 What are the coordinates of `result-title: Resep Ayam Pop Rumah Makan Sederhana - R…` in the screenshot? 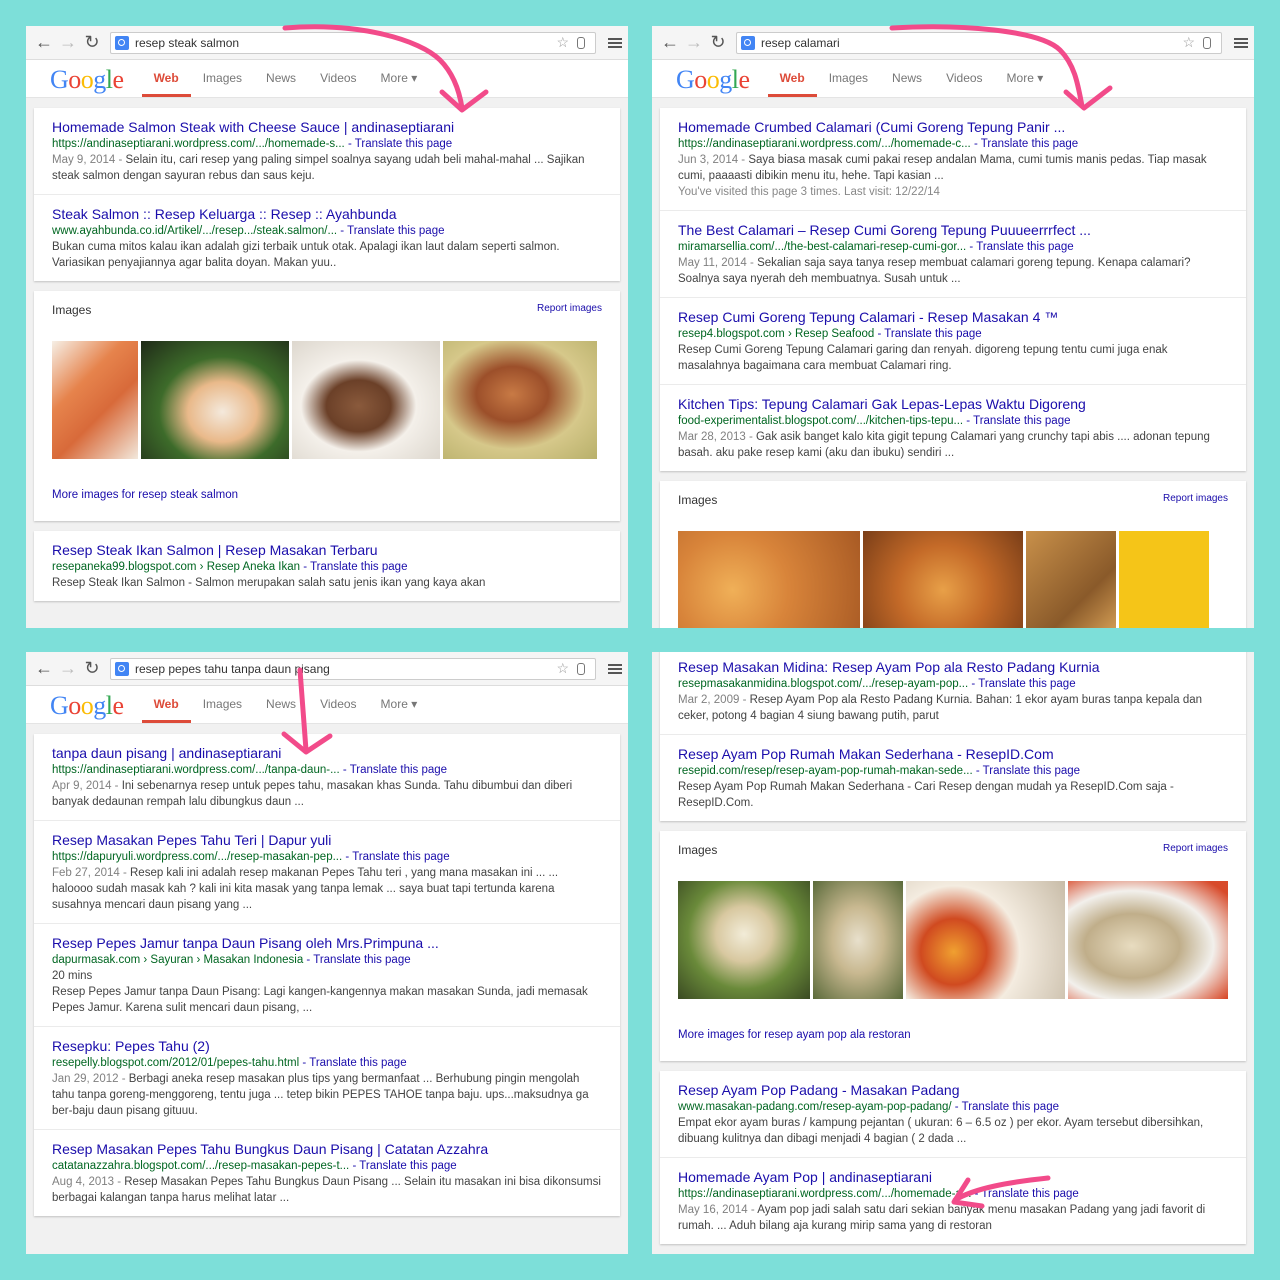 It's located at (953, 754).